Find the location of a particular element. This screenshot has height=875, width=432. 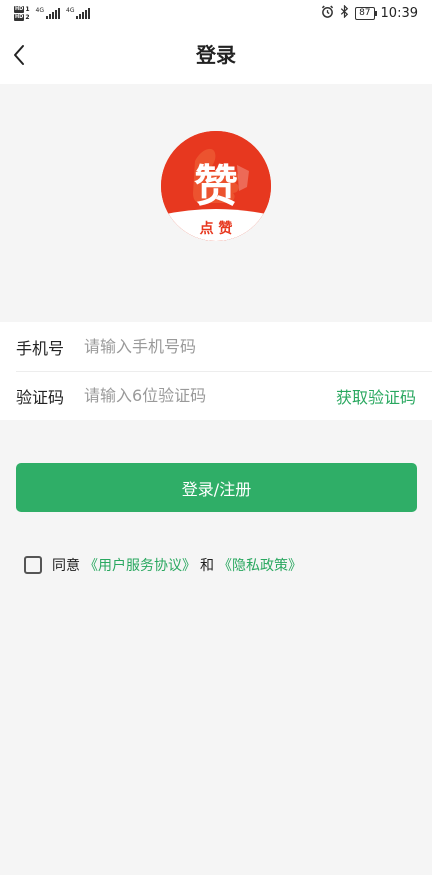

app-logo: 赞 点 赞 is located at coordinates (216, 186).